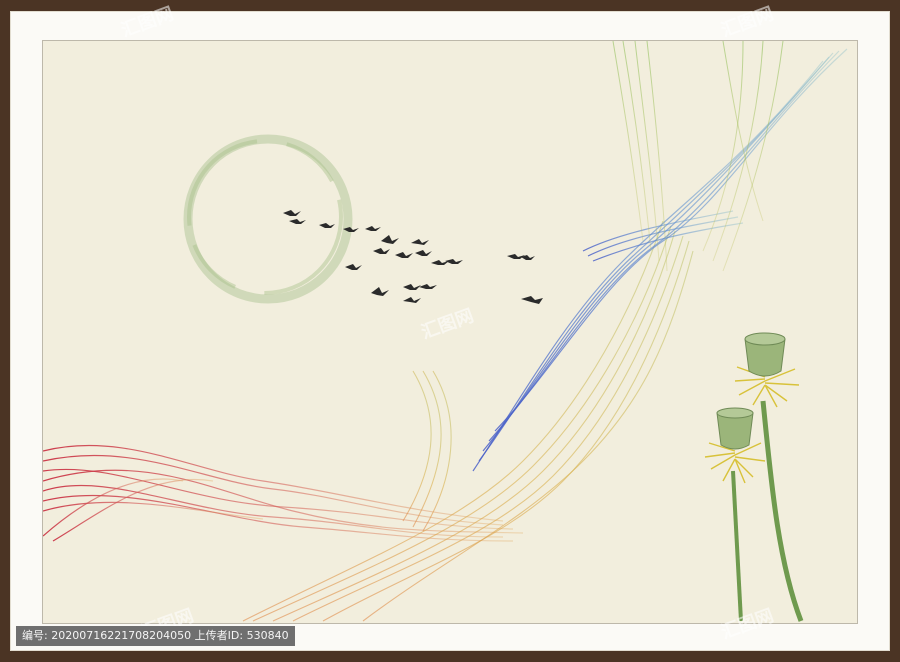 Image resolution: width=900 pixels, height=662 pixels. What do you see at coordinates (413, 257) in the screenshot?
I see `flock-of-birds` at bounding box center [413, 257].